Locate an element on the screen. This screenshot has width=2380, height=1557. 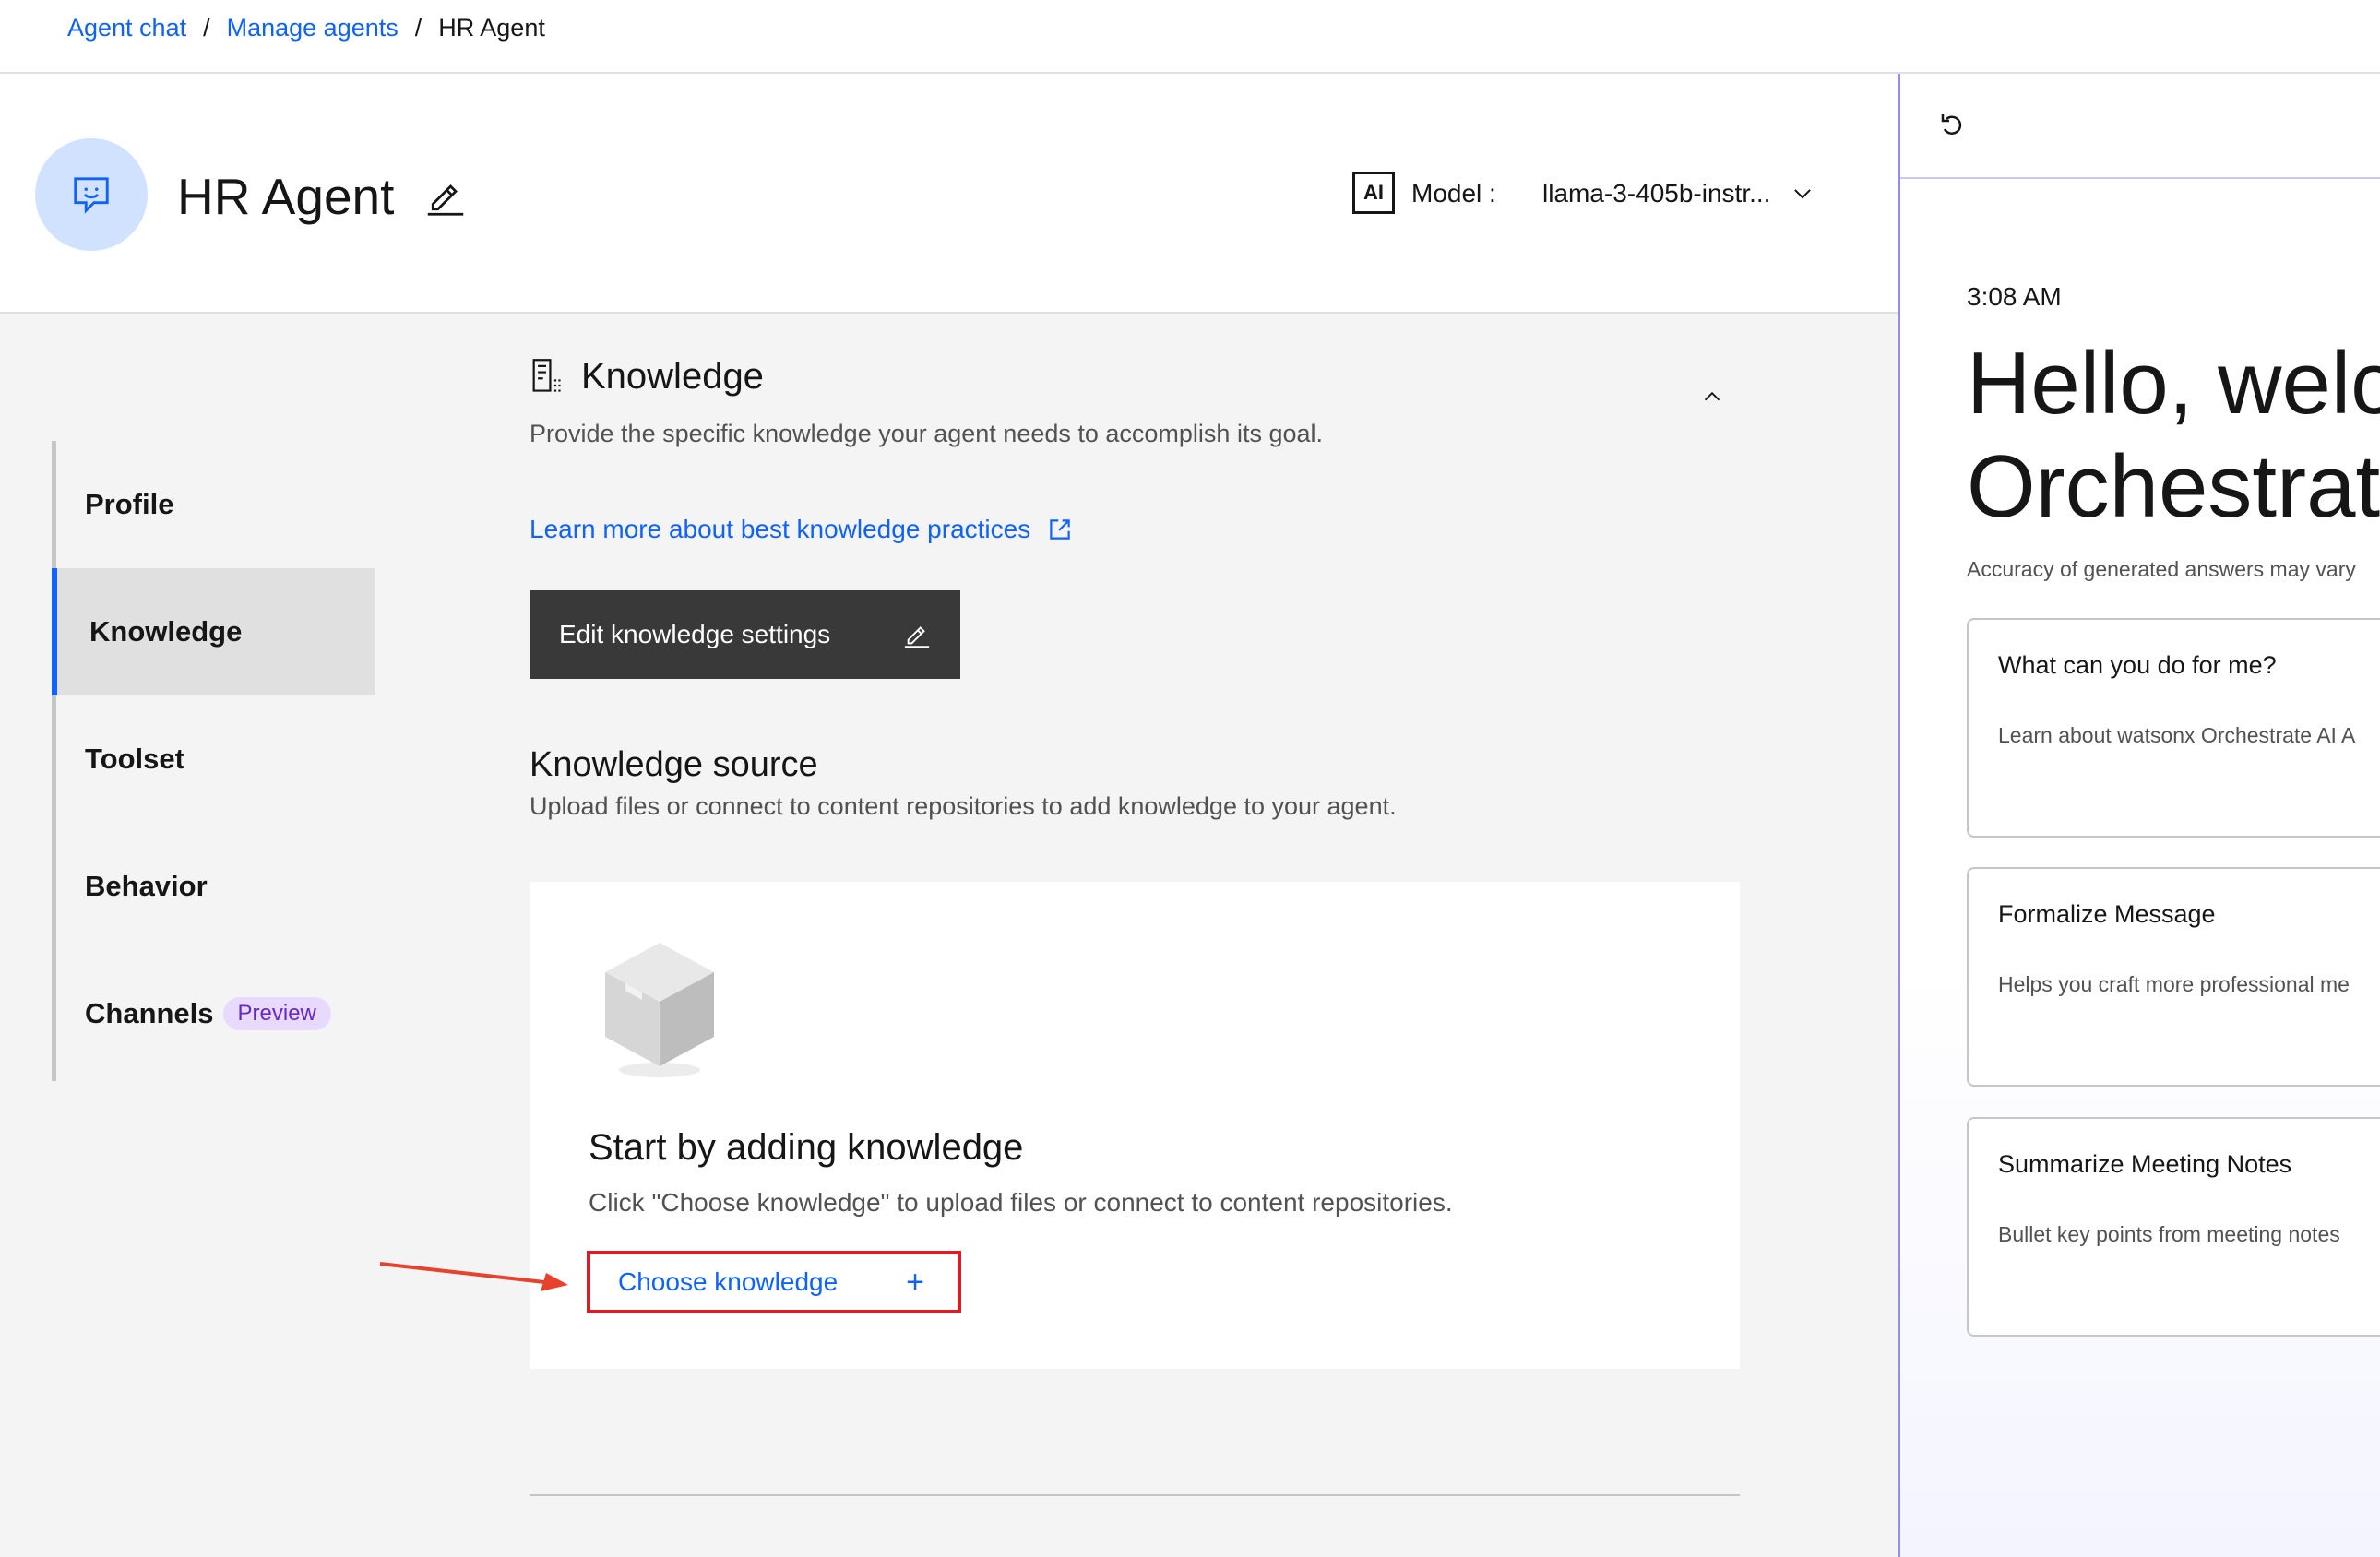
nav-item-label: Profile is located at coordinates (129, 504).